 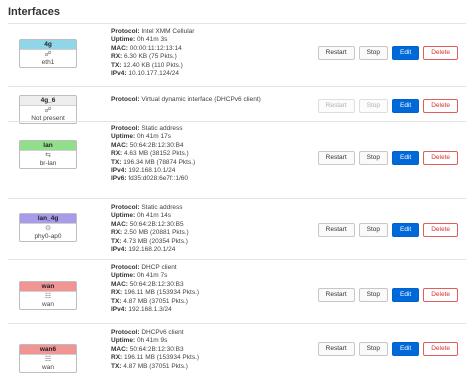 What do you see at coordinates (155, 154) in the screenshot?
I see `detail-value: 4.63 MB (38152 Pkts.)` at bounding box center [155, 154].